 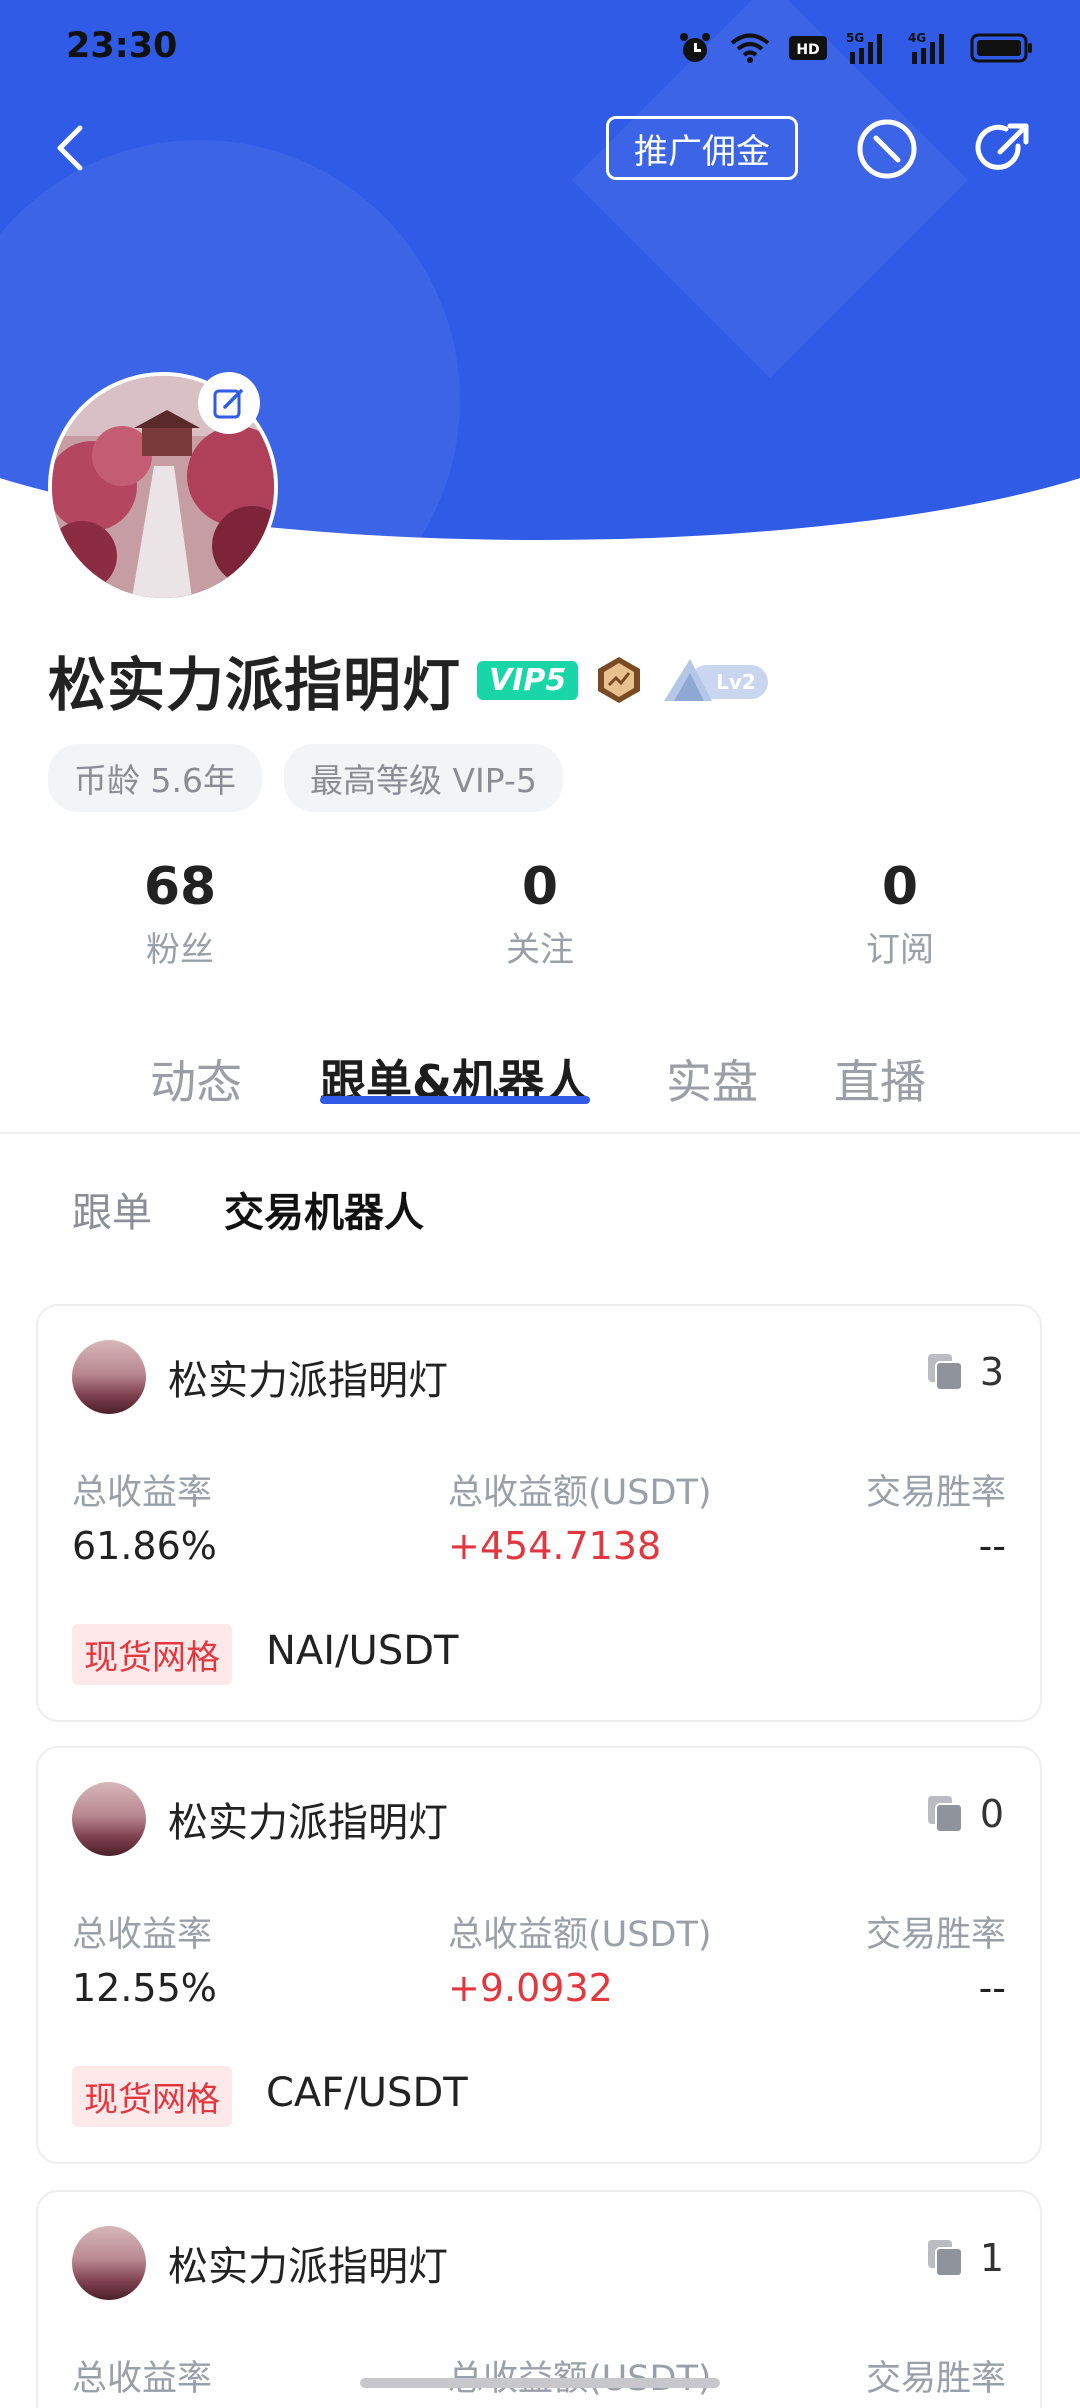 What do you see at coordinates (965, 2258) in the screenshot?
I see `copy-count: 1` at bounding box center [965, 2258].